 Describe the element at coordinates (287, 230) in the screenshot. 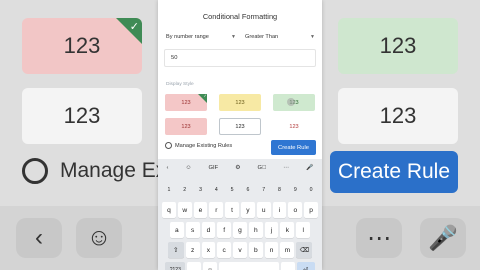

I see `key: k` at that location.